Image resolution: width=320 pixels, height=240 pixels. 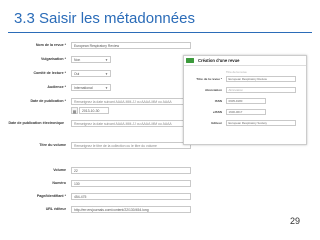 I want to click on label-number: Numéro, so click(x=59, y=183).